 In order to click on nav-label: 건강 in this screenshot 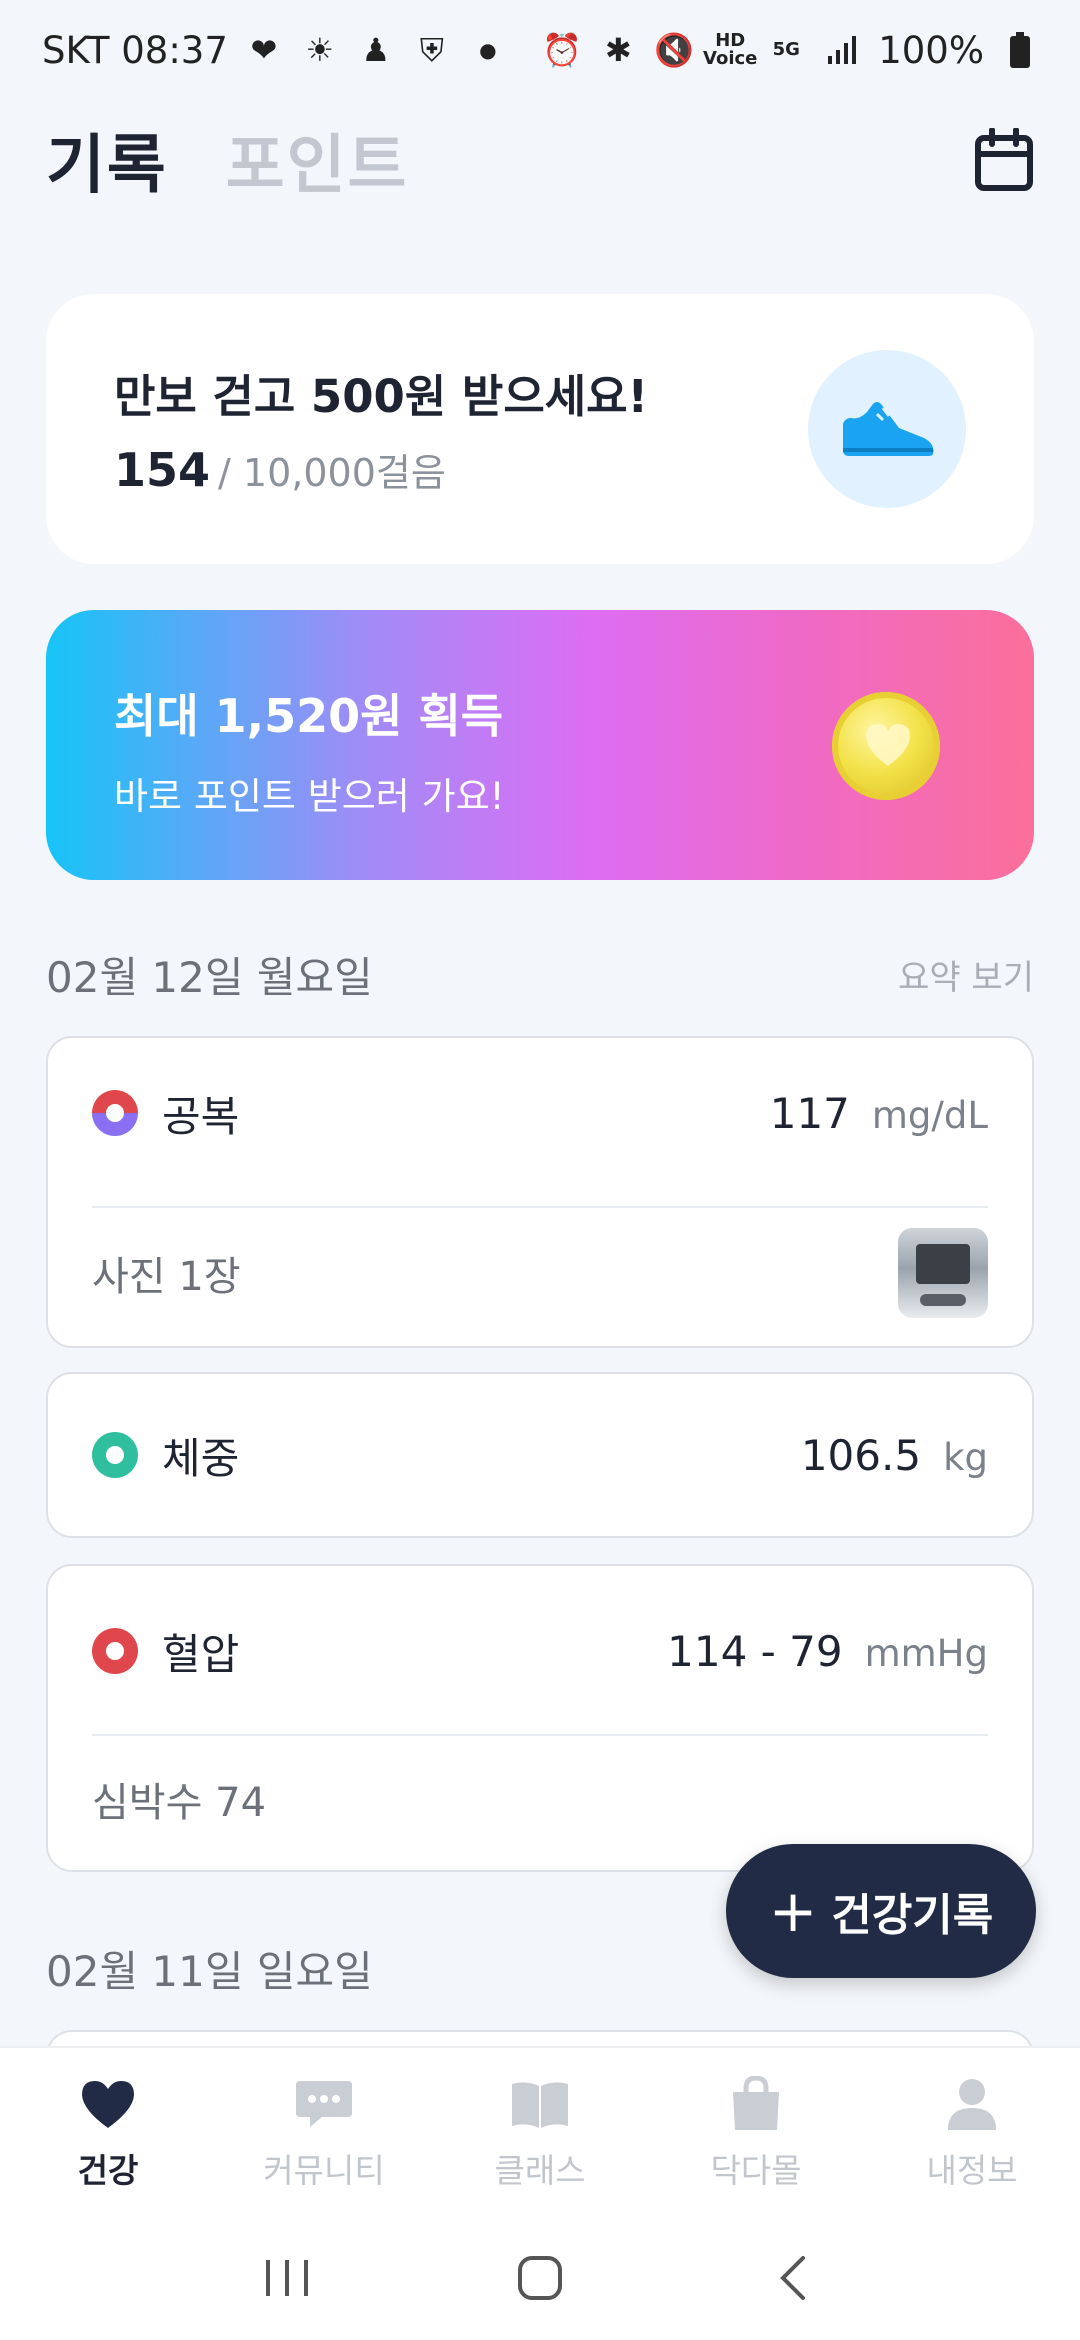, I will do `click(108, 2170)`.